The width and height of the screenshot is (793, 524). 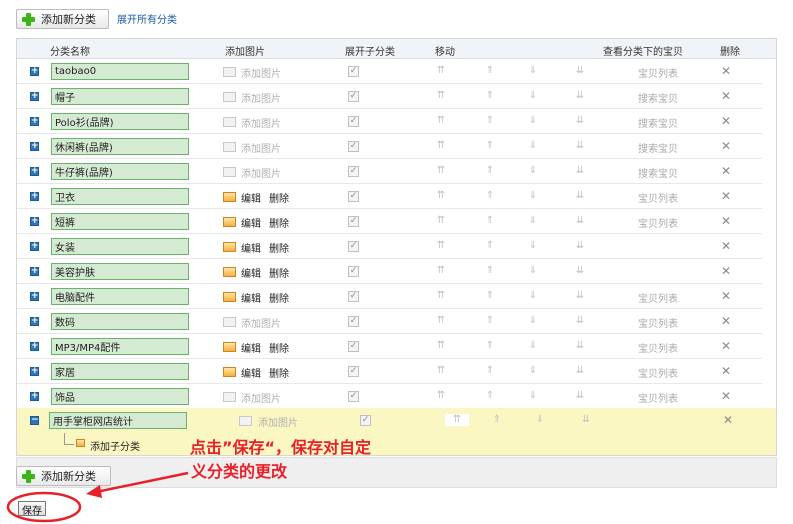 What do you see at coordinates (142, 482) in the screenshot?
I see `annotation-arrow-line` at bounding box center [142, 482].